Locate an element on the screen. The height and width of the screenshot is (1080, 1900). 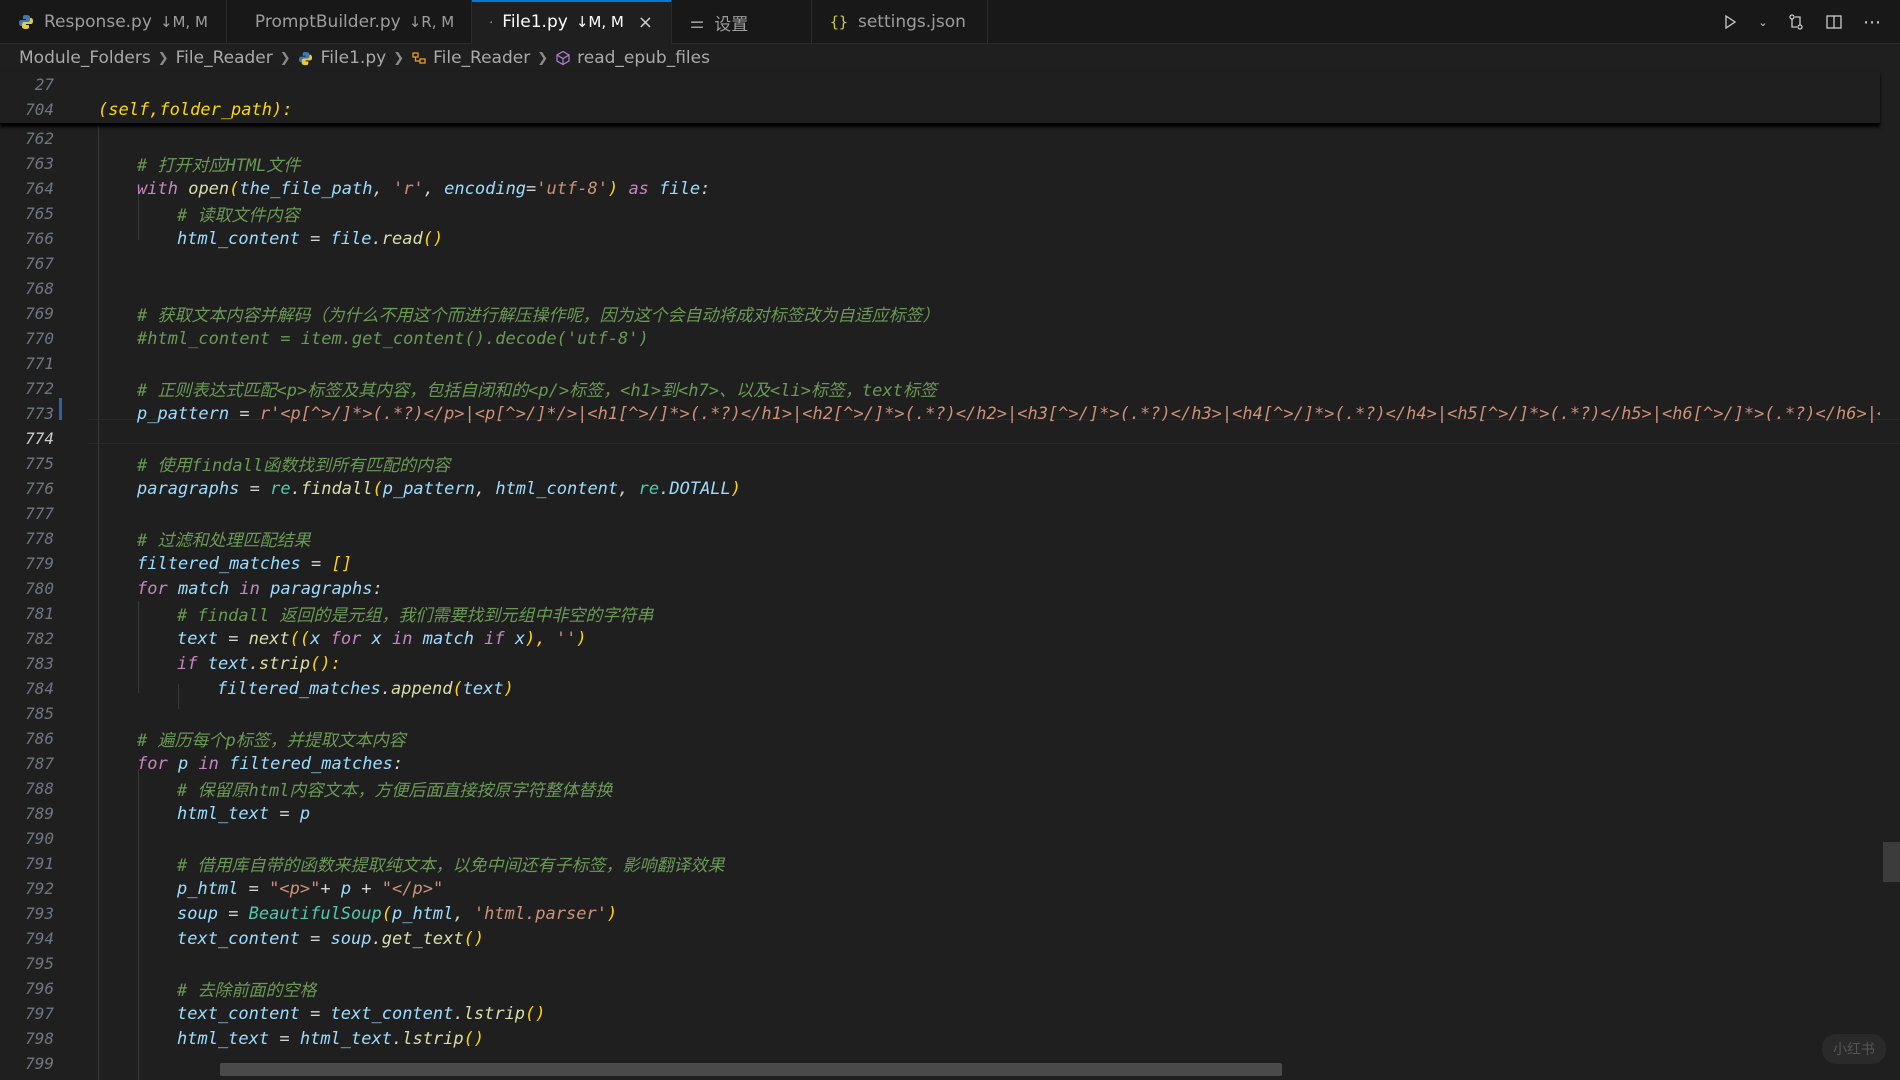
comment: # 使用findall函数找到所有匹配的内容 is located at coordinates (294, 466).